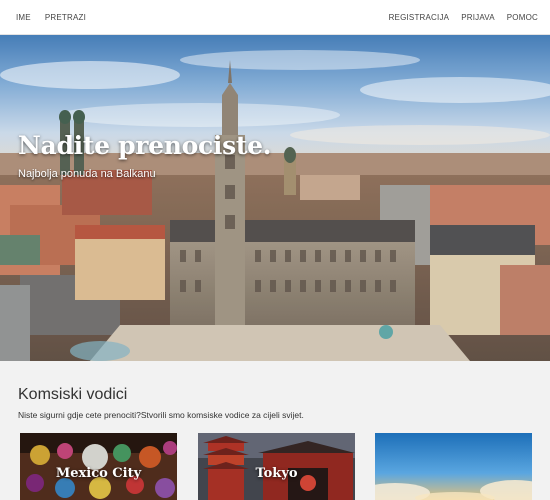 The image size is (550, 500). What do you see at coordinates (522, 17) in the screenshot?
I see `nav-link-help: POMOC` at bounding box center [522, 17].